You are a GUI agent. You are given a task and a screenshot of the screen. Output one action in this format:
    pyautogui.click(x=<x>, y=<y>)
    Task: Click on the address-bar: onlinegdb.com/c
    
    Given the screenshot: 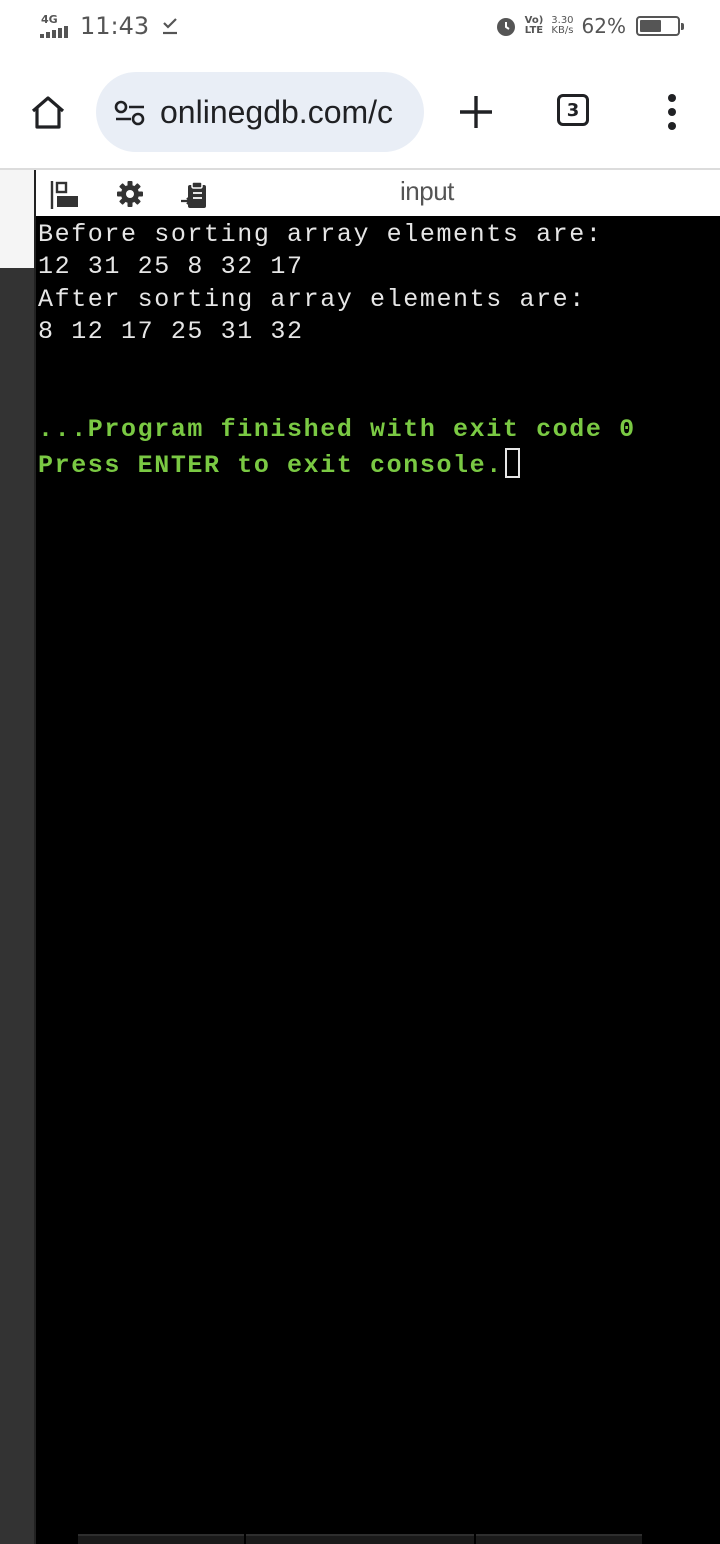 What is the action you would take?
    pyautogui.click(x=260, y=112)
    